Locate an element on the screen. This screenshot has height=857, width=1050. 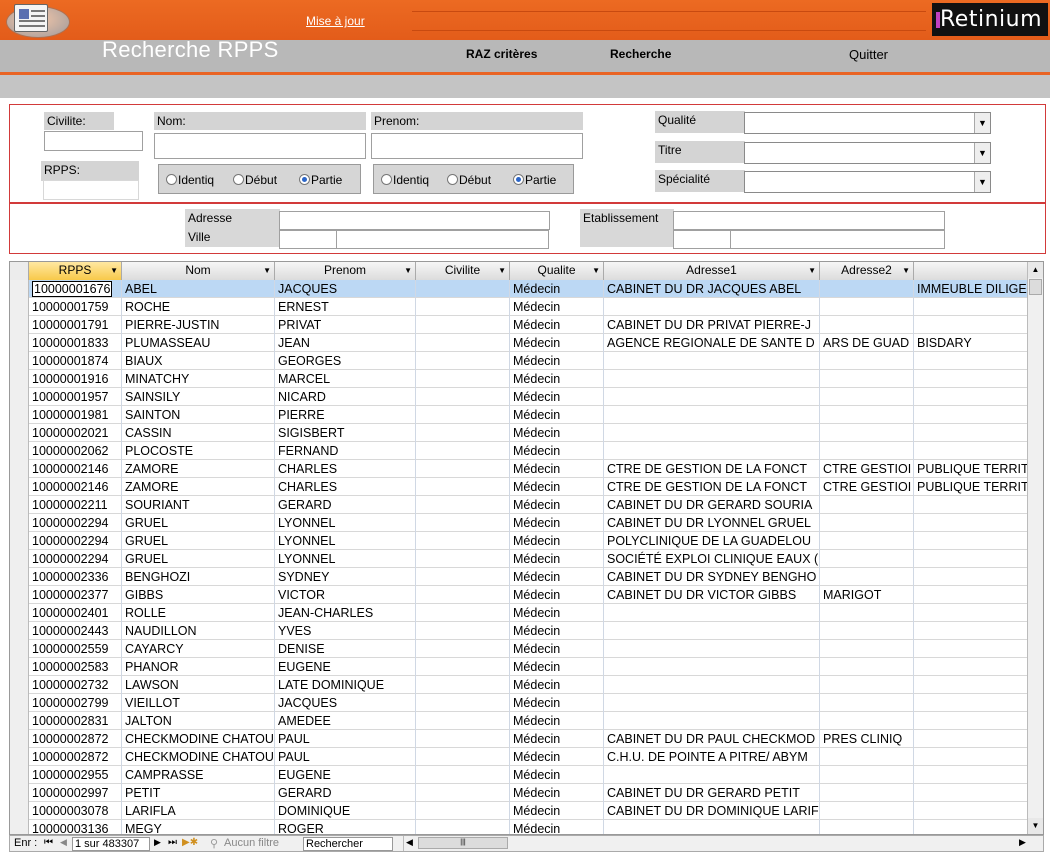
cell-rpps: 10000001833 is located at coordinates (75, 343).